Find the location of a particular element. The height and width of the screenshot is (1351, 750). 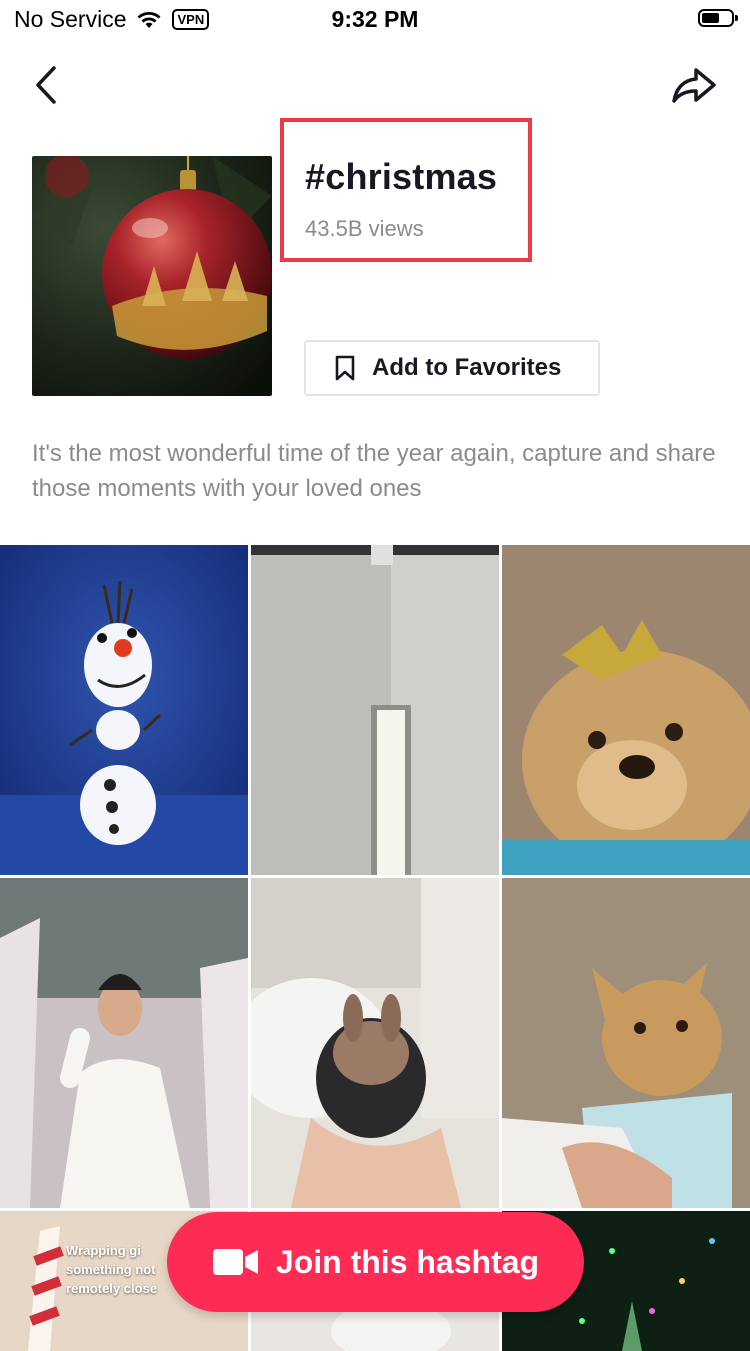

favorite-label: Add to Favorites is located at coordinates (467, 367).